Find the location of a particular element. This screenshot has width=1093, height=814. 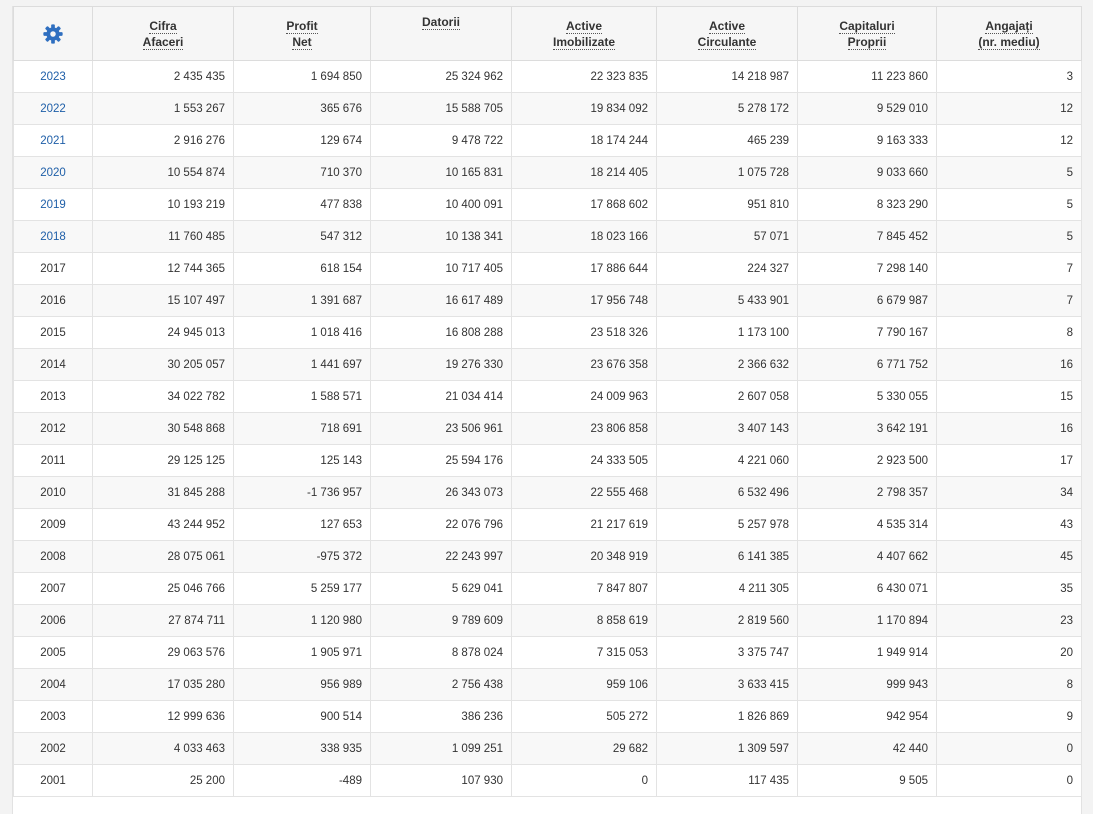

active-imobilizate-cell: 20 348 919 is located at coordinates (584, 556).